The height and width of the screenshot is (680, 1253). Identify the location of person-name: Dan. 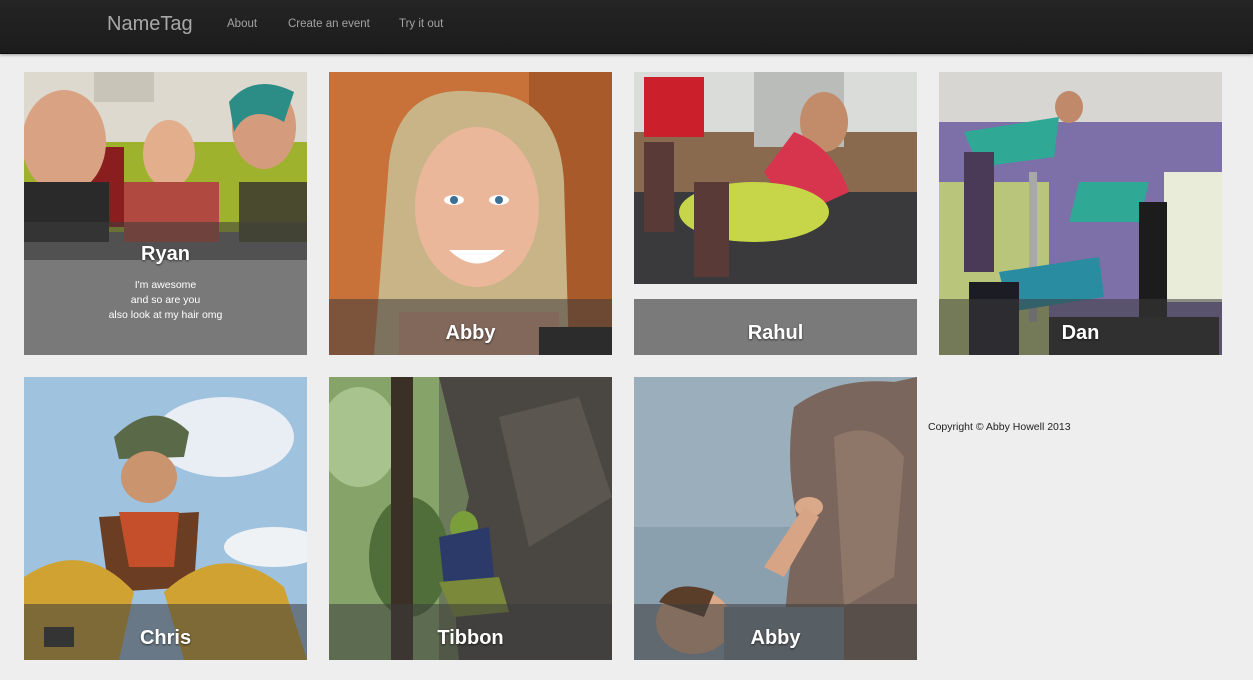
(1080, 327).